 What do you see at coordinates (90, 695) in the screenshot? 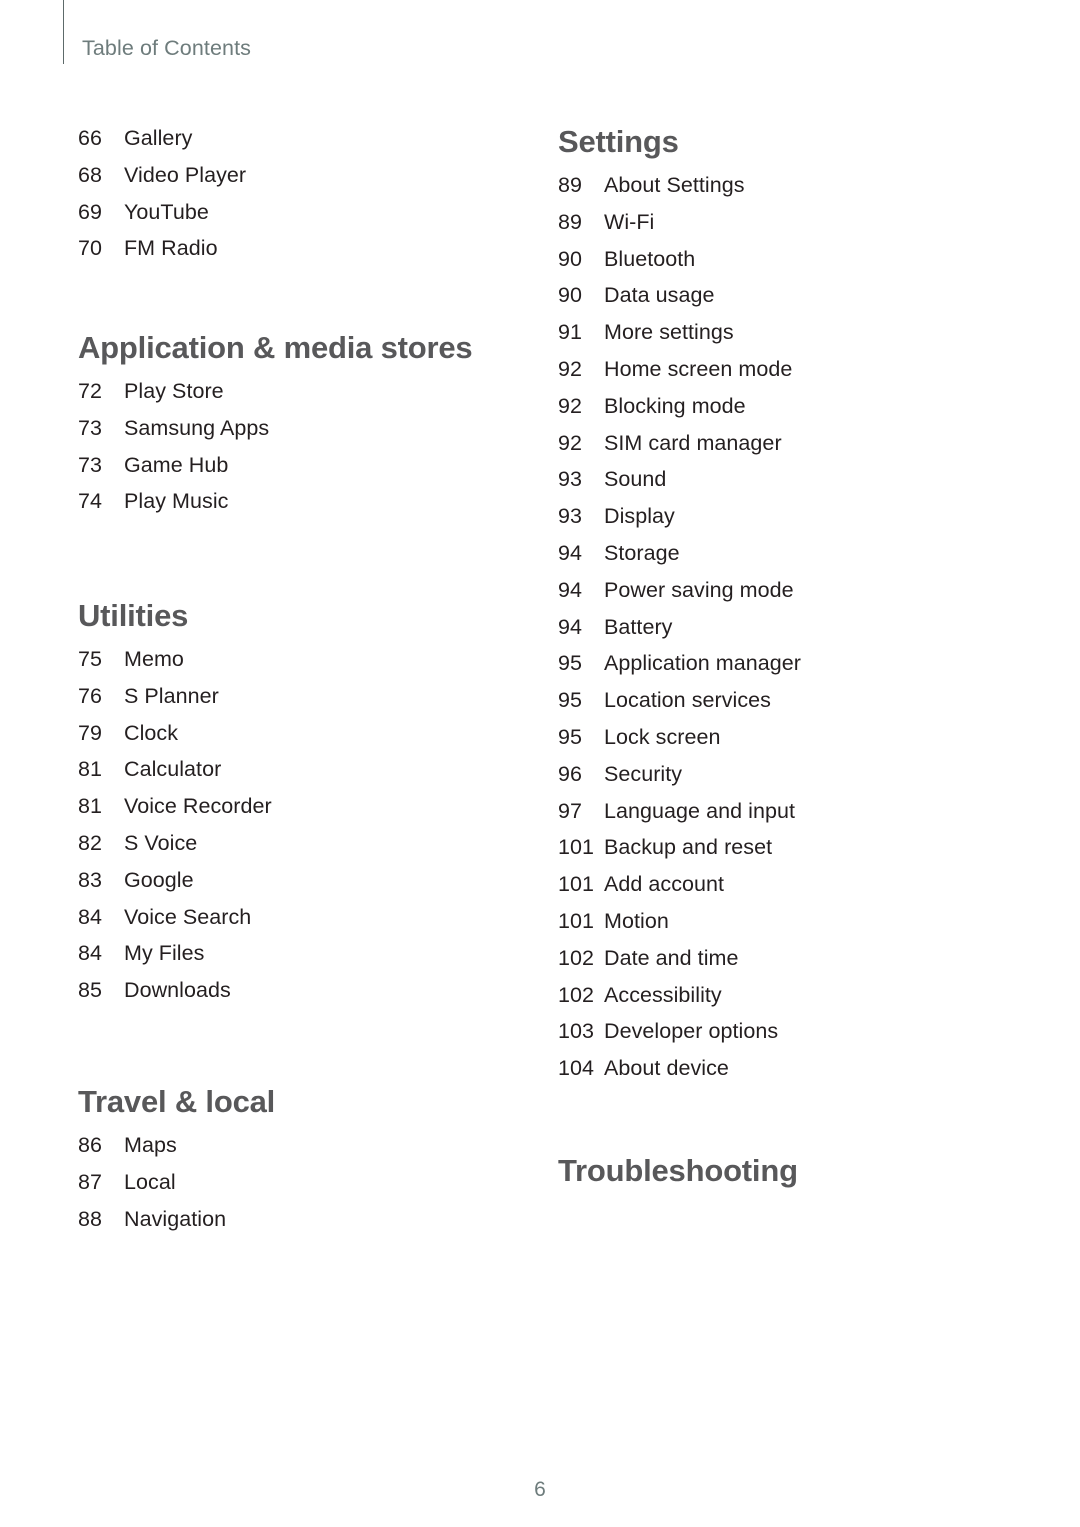
I see `toc-entry-page-number: 76` at bounding box center [90, 695].